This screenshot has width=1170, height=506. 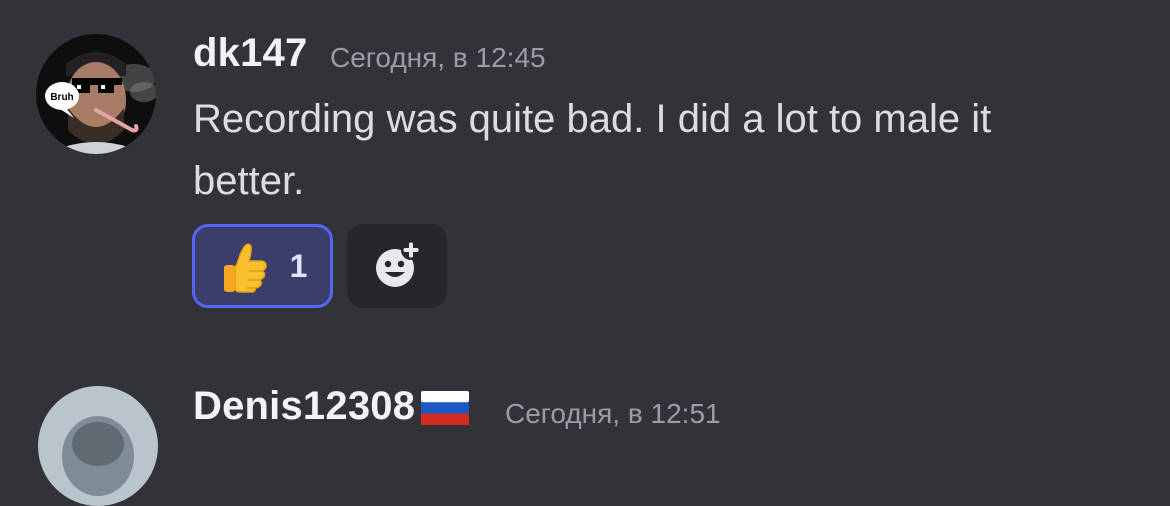 I want to click on timestamp: Сегодня, в 12:51, so click(x=613, y=413).